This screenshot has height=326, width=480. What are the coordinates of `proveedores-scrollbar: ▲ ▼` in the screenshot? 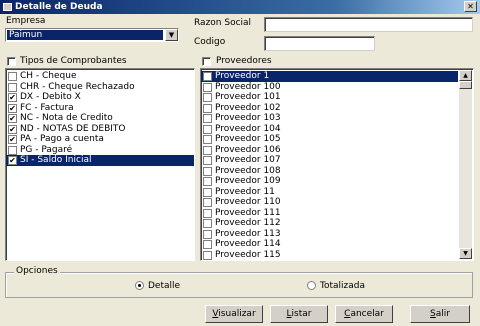 It's located at (465, 164).